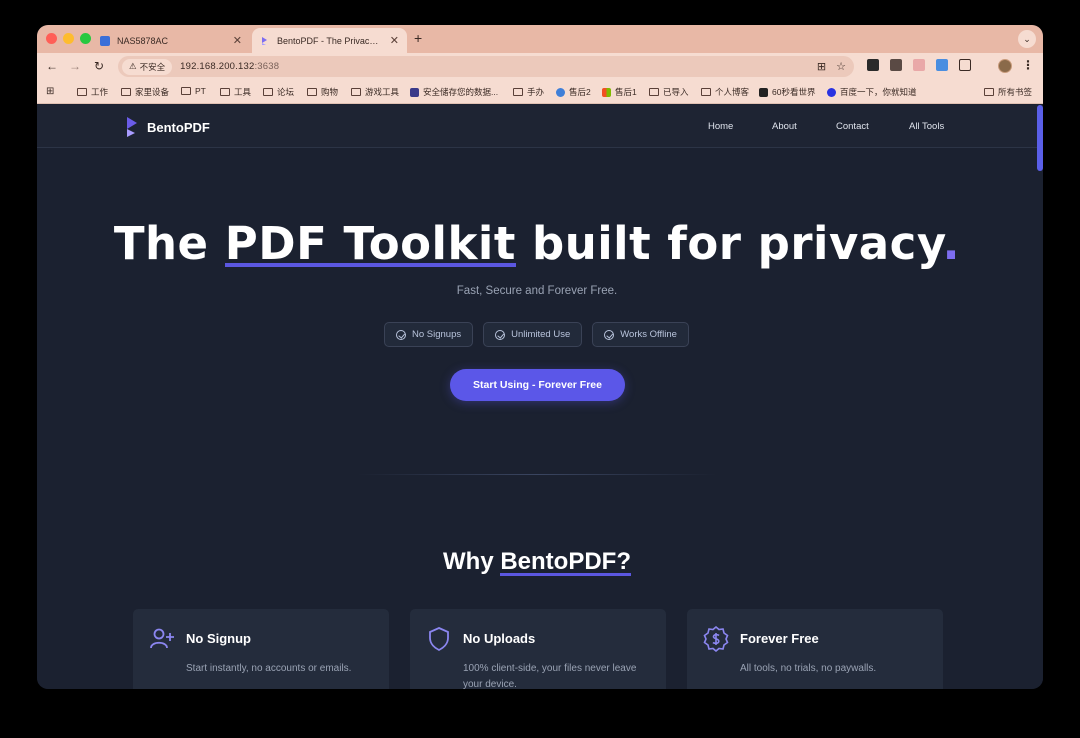 The image size is (1080, 738). I want to click on brand-name: BentoPDF, so click(178, 127).